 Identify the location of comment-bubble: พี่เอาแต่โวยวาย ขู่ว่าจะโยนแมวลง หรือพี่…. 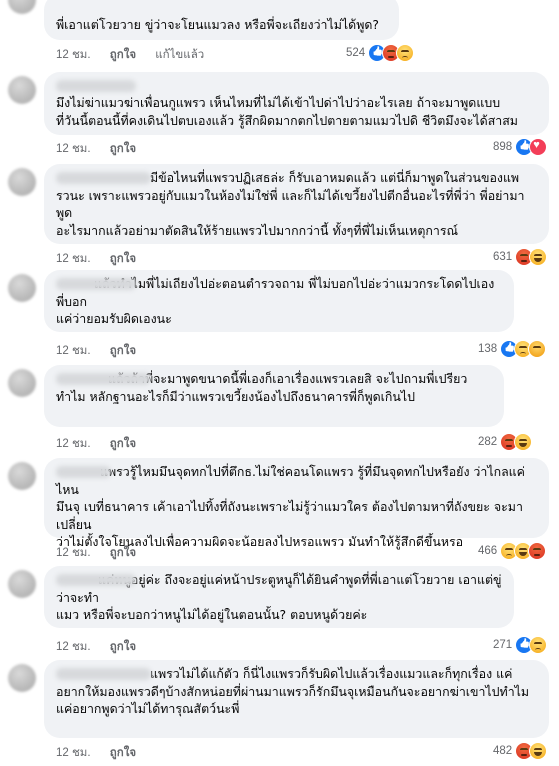
(221, 20).